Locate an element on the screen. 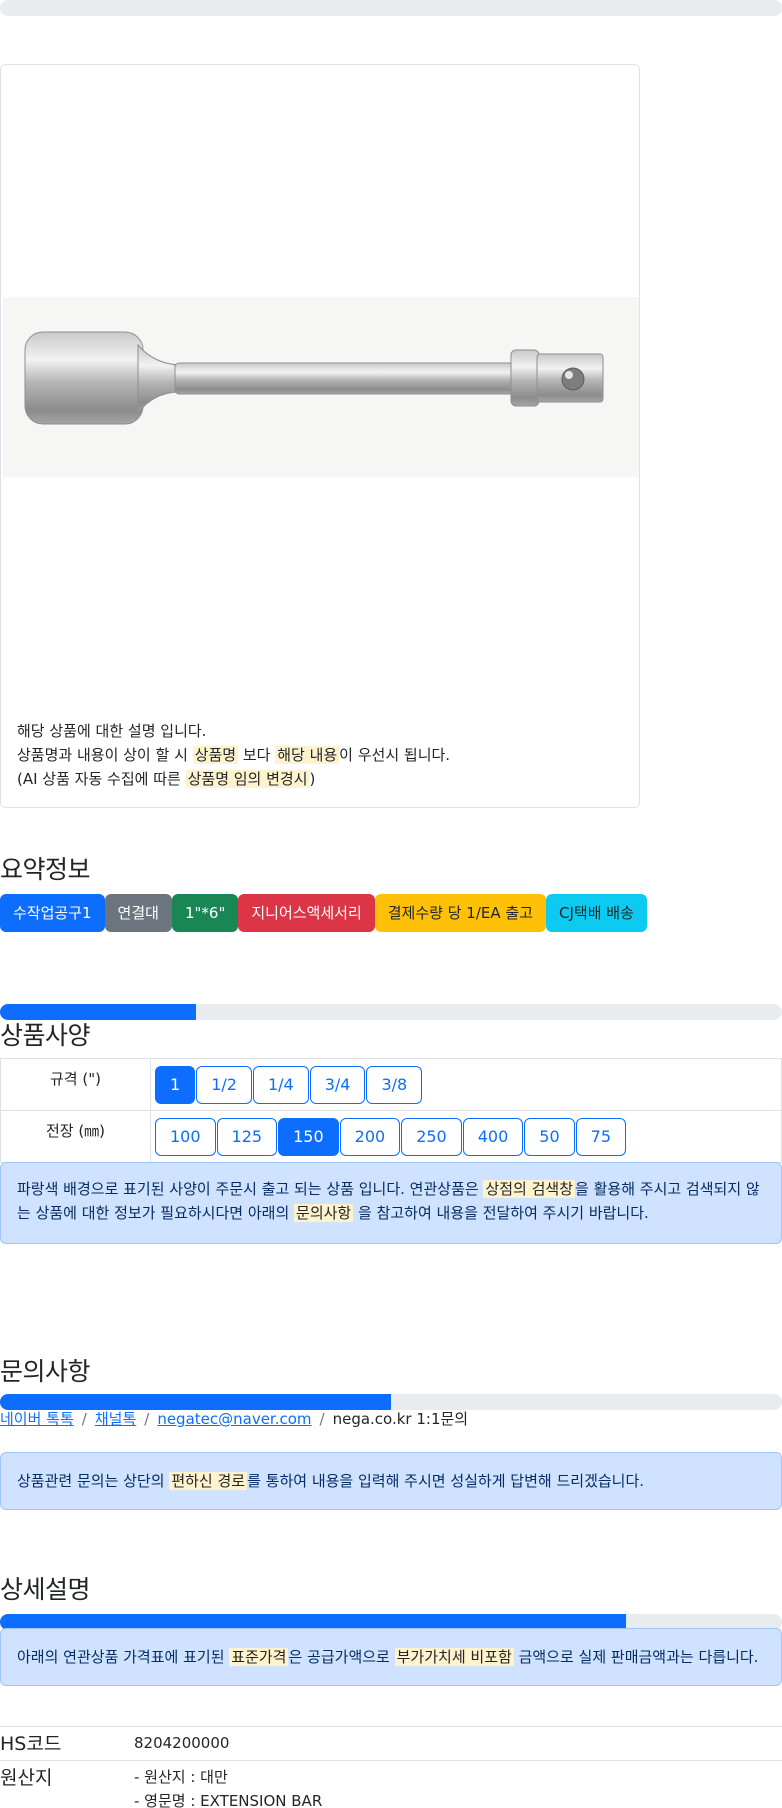 Image resolution: width=782 pixels, height=1808 pixels. notice-highlight: 문의사항 is located at coordinates (324, 1213).